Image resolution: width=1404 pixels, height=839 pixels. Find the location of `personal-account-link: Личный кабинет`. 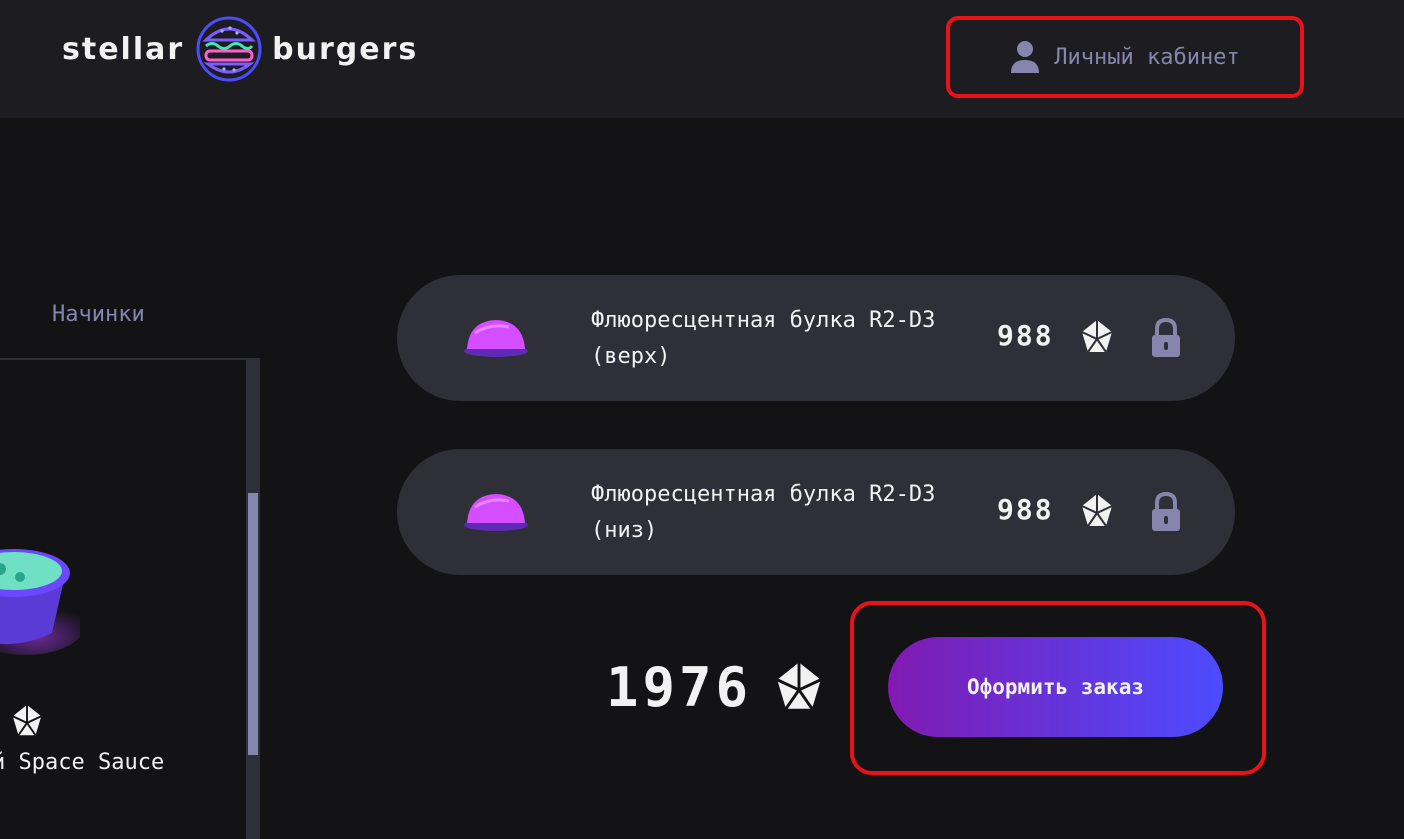

personal-account-link: Личный кабинет is located at coordinates (1125, 57).